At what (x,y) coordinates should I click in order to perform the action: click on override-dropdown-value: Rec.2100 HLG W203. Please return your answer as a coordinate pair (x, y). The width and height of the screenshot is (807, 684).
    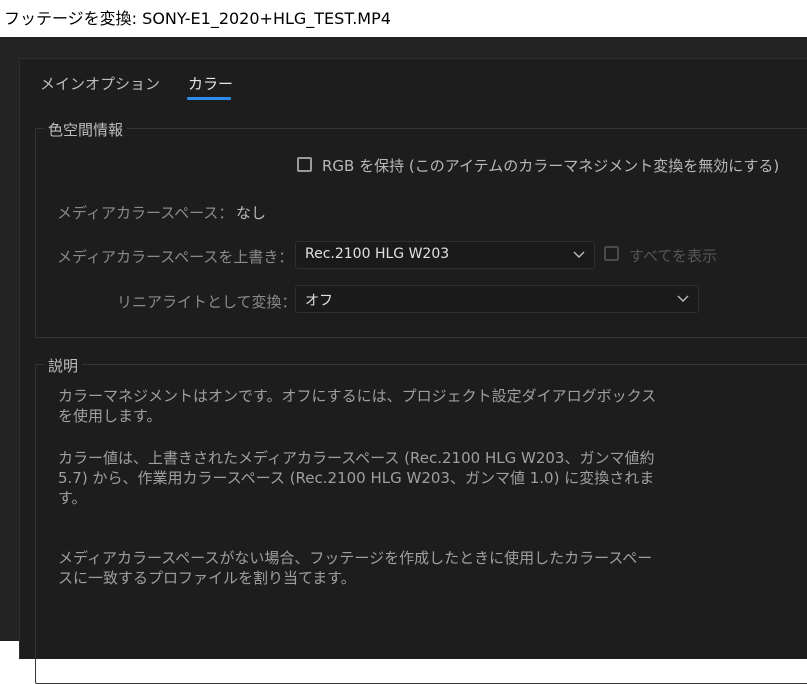
    Looking at the image, I should click on (377, 254).